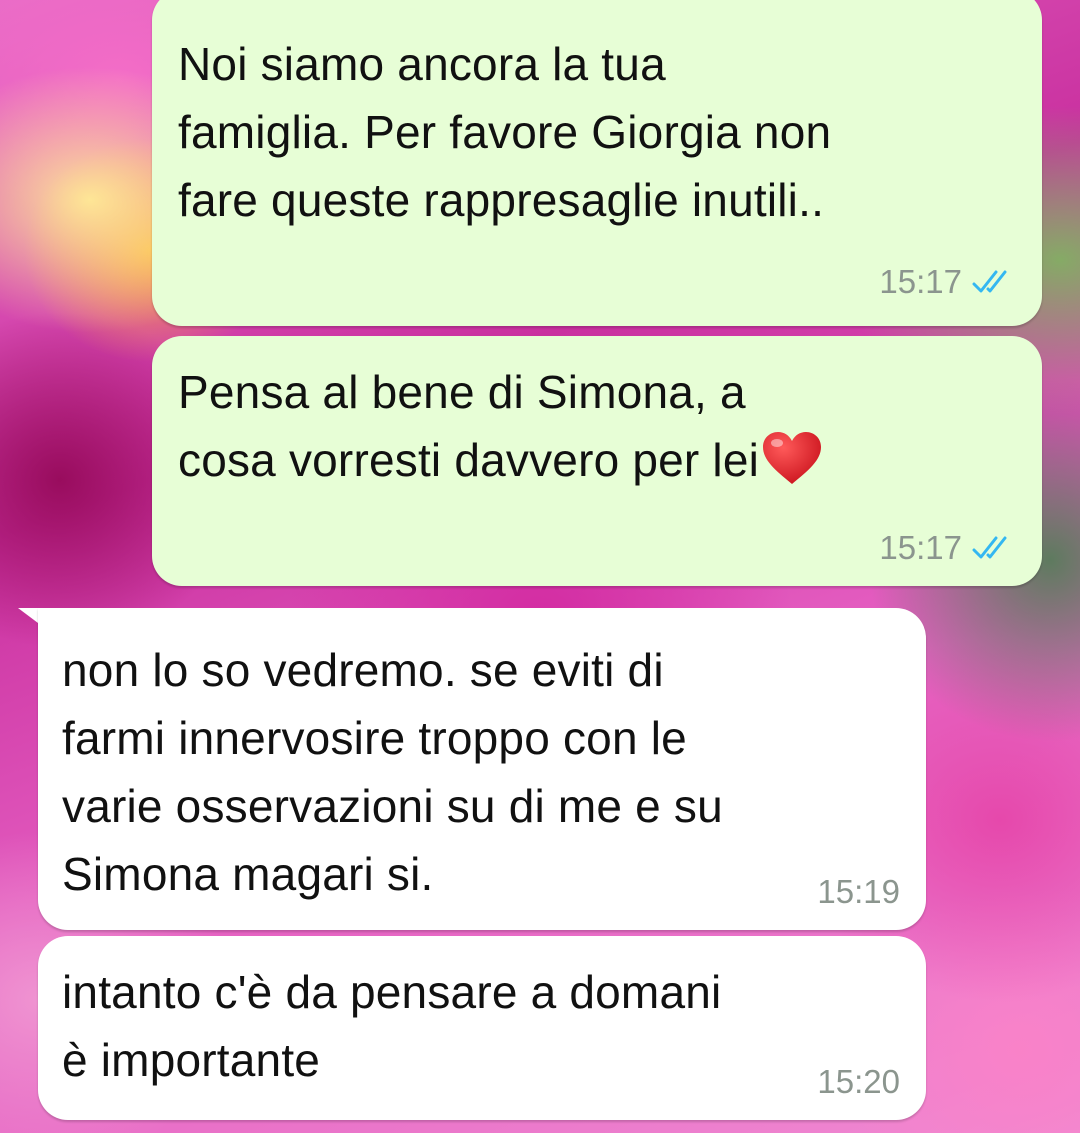 This screenshot has height=1133, width=1080. I want to click on message-time: 15:19, so click(858, 891).